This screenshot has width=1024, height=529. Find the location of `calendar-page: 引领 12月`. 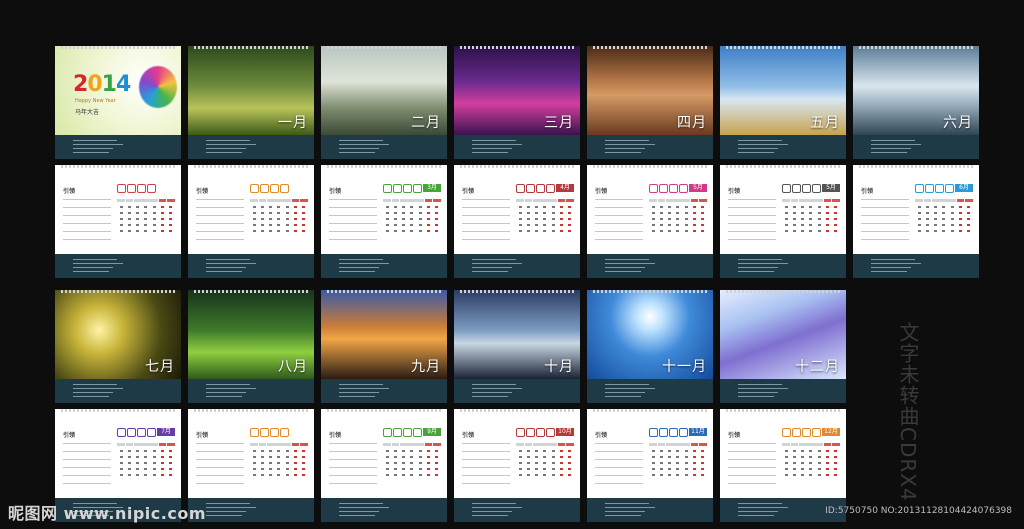

calendar-page: 引领 12月 is located at coordinates (783, 453).